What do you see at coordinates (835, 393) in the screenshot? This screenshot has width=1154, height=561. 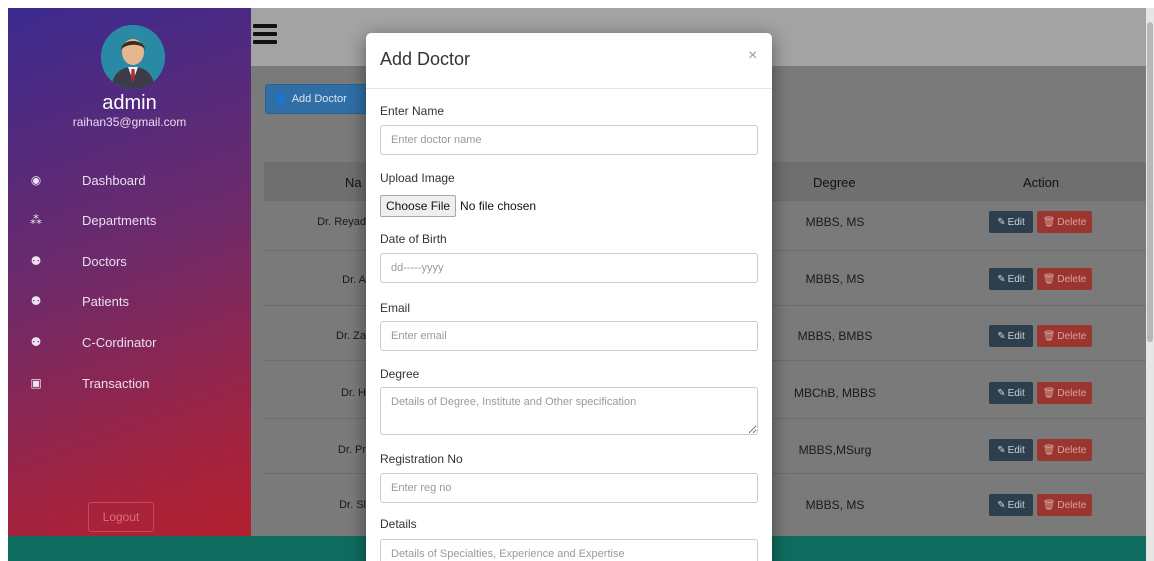 I see `cell-degree: MBChB, MBBS` at bounding box center [835, 393].